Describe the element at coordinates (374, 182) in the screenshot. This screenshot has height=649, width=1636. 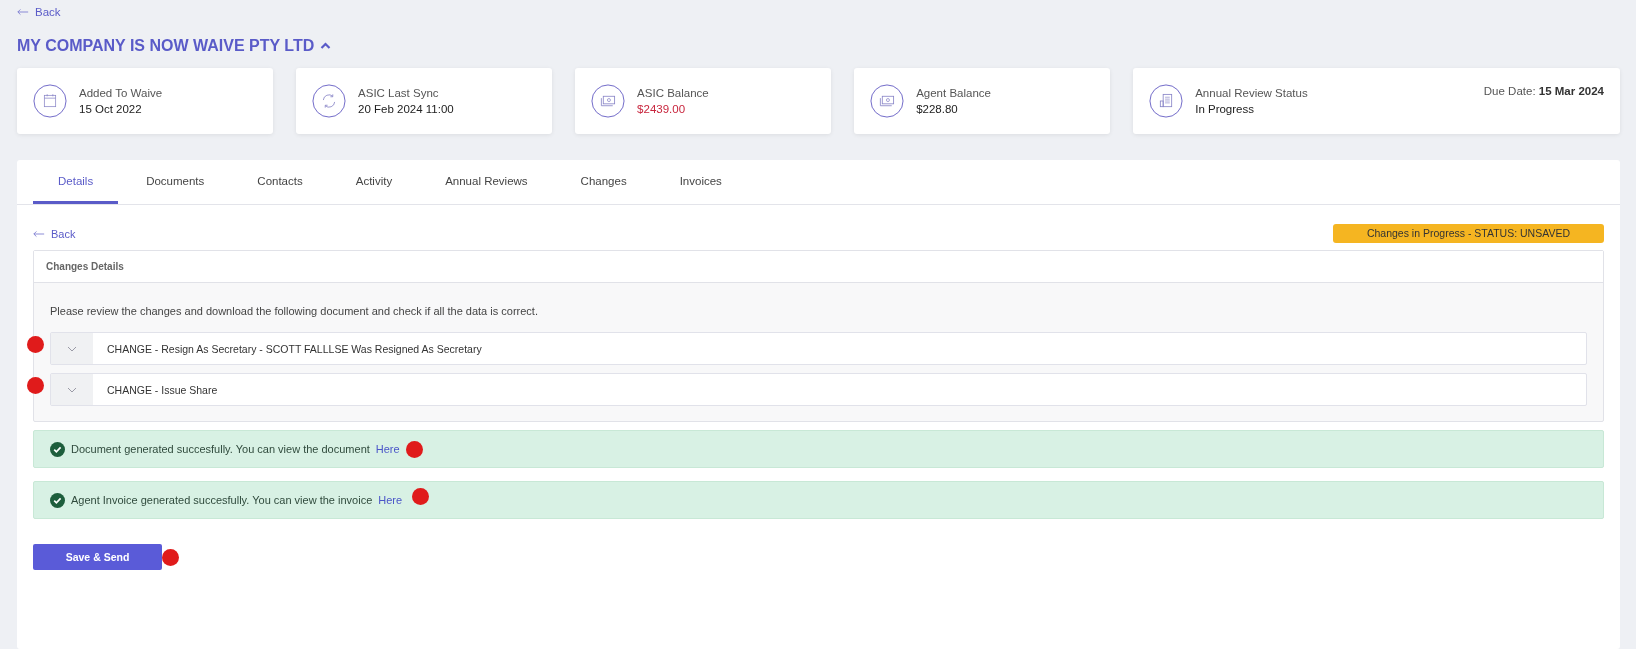
I see `tab: Activity` at that location.